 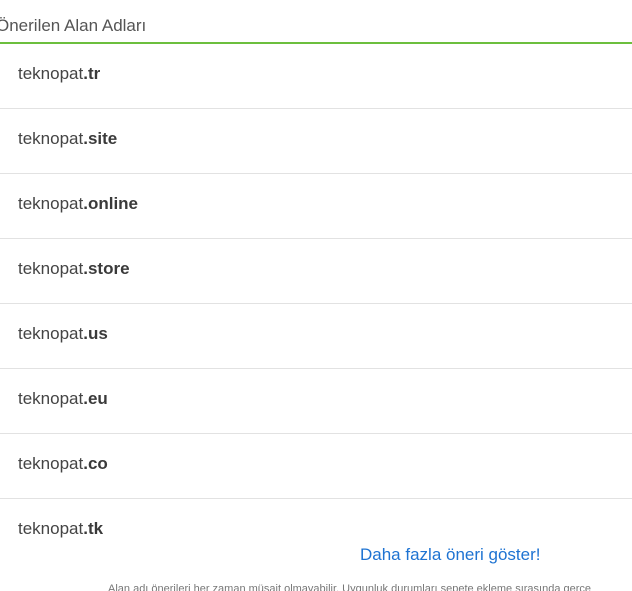 I want to click on domain-tld: .store, so click(x=106, y=268).